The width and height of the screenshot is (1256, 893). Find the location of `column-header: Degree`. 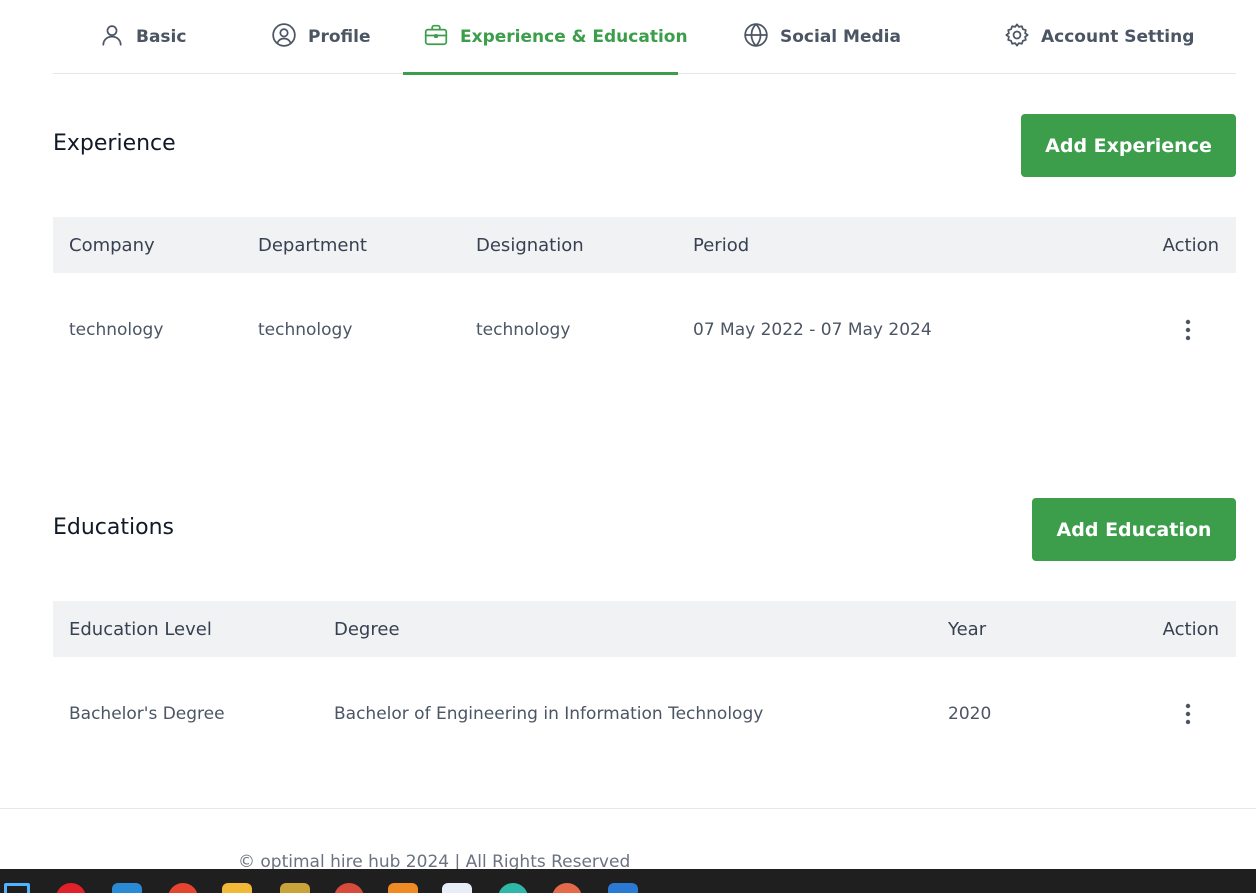

column-header: Degree is located at coordinates (367, 629).